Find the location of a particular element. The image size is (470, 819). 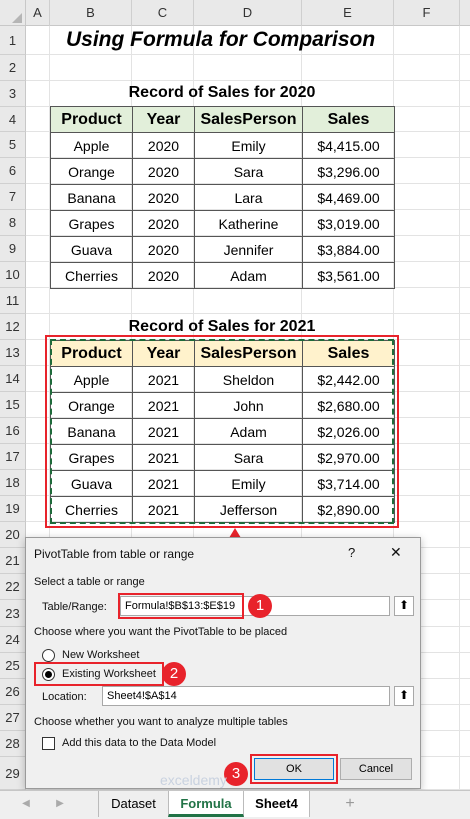

data-model-checkbox is located at coordinates (48, 743).